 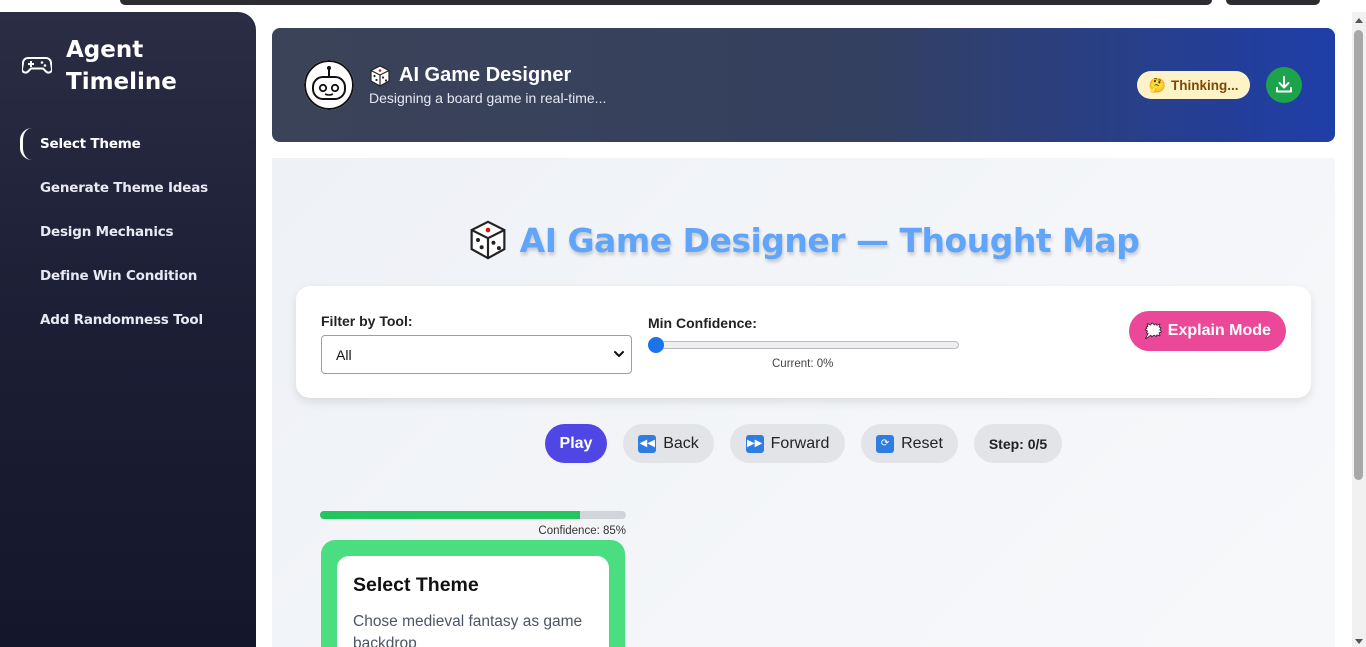 What do you see at coordinates (130, 144) in the screenshot?
I see `sidebar-item-select-theme: Select Theme` at bounding box center [130, 144].